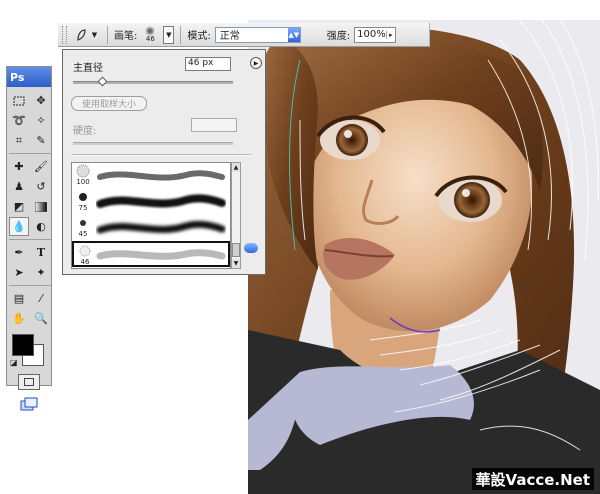 The image size is (600, 494). I want to click on master-diameter-input: 46 px, so click(208, 64).